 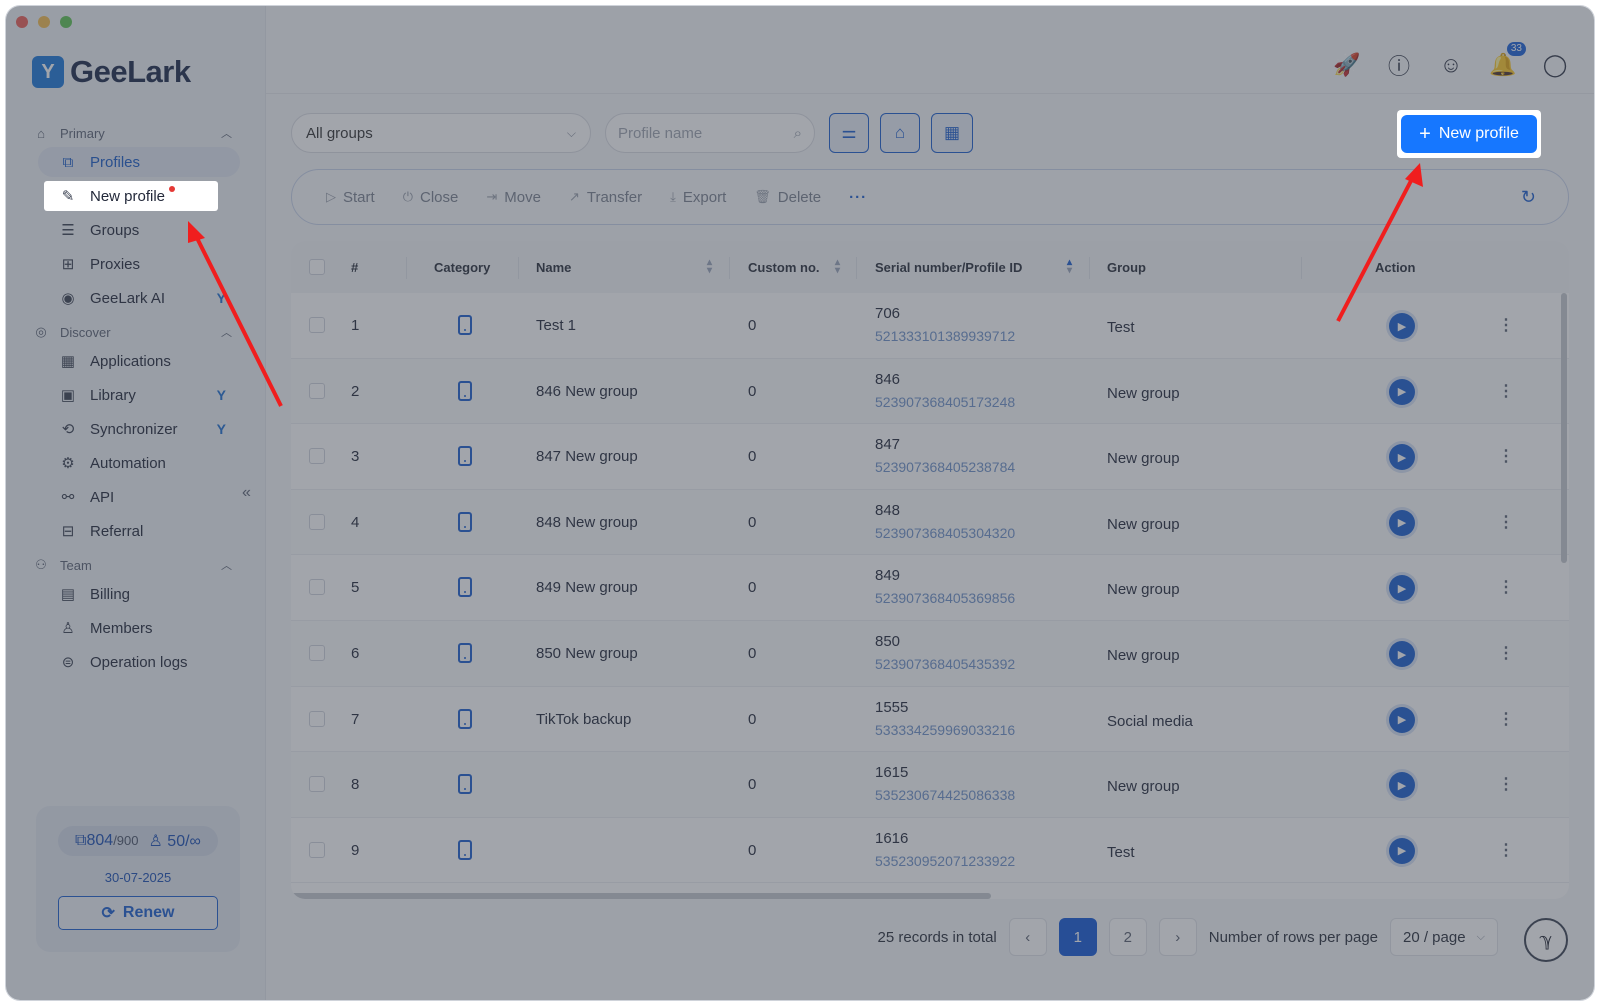 I want to click on section-discover: ◎ Discover ︿, so click(x=132, y=332).